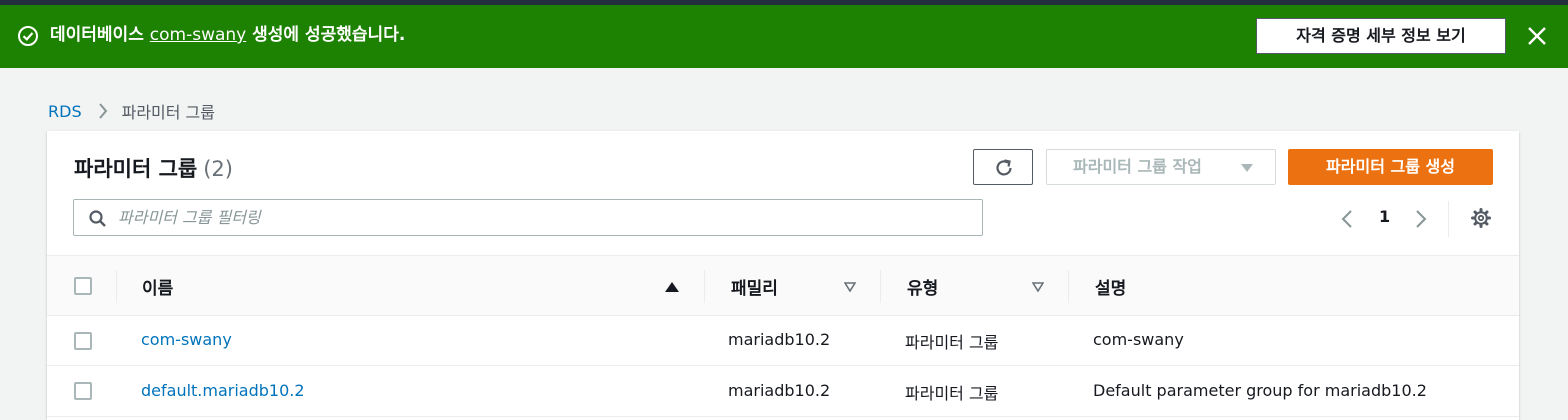 Image resolution: width=1568 pixels, height=420 pixels. I want to click on select-all-checkbox, so click(83, 286).